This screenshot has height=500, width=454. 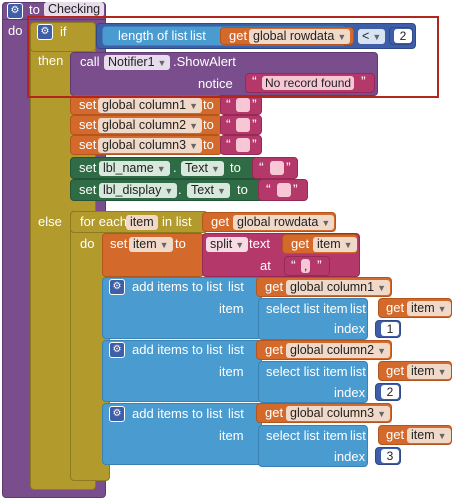 What do you see at coordinates (221, 244) in the screenshot?
I see `split-name: split` at bounding box center [221, 244].